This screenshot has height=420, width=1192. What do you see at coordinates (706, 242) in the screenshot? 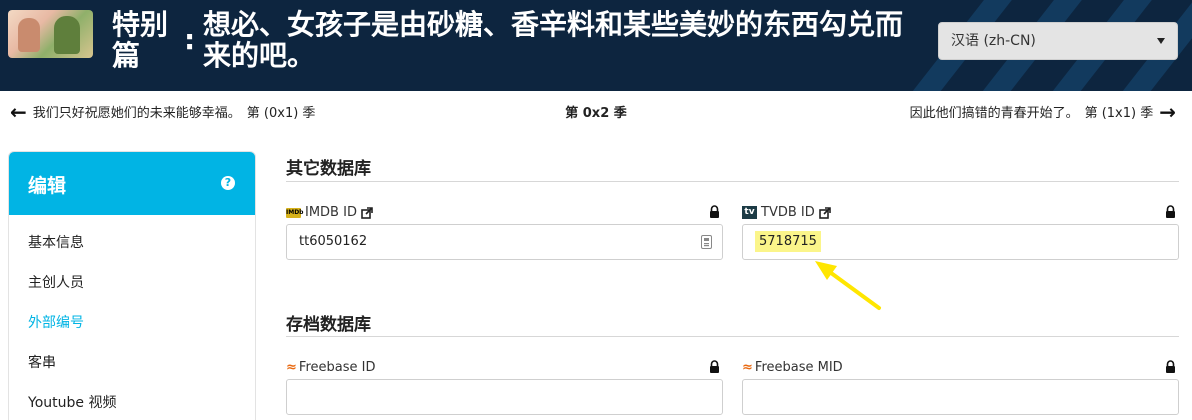
I see `contact-card-icon` at bounding box center [706, 242].